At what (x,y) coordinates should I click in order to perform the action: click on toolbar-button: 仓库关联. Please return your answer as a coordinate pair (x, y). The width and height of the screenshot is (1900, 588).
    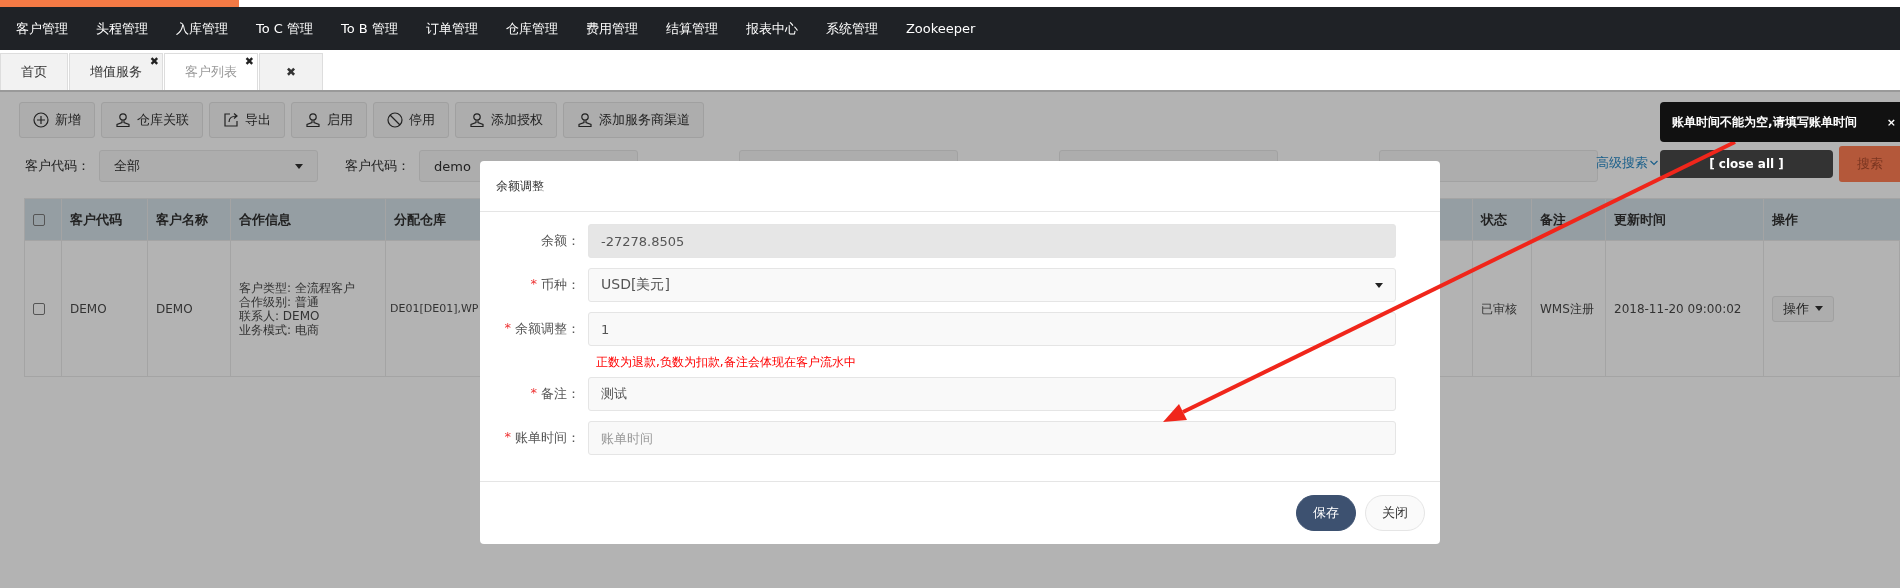
    Looking at the image, I should click on (152, 120).